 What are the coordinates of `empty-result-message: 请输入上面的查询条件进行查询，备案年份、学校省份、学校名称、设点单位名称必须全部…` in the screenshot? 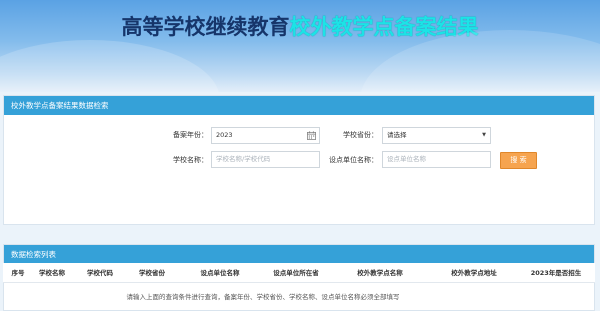 It's located at (263, 297).